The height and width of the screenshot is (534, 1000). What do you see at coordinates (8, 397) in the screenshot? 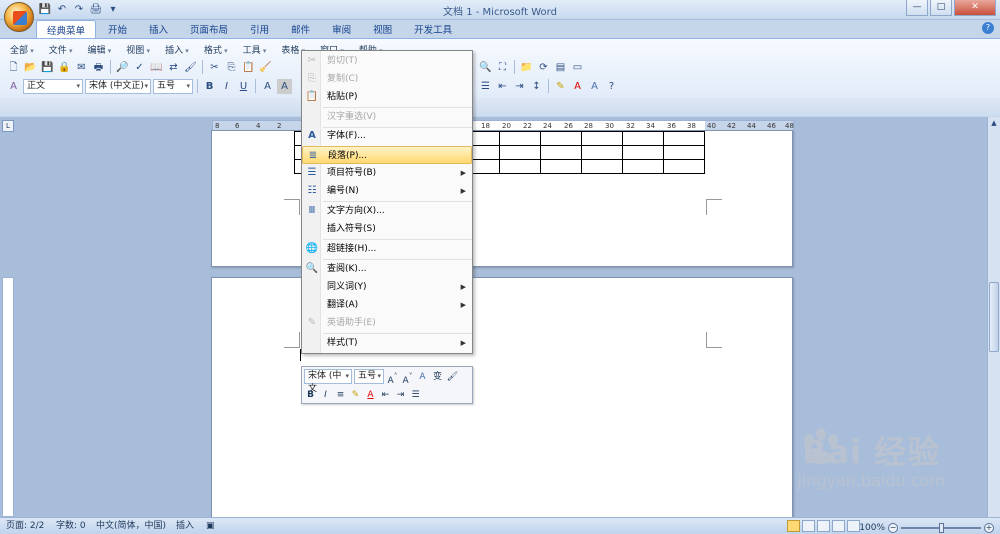
I see `vertical-ruler` at bounding box center [8, 397].